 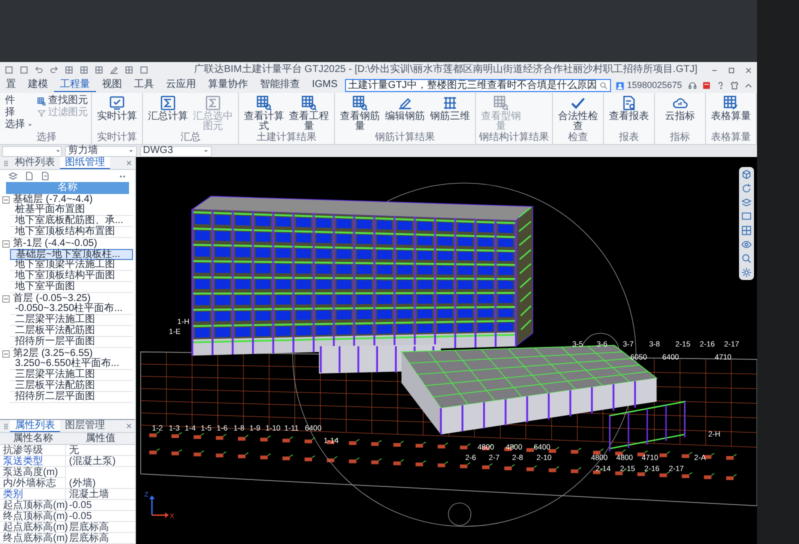 I want to click on ribbon-button: 表格算量, so click(x=731, y=108).